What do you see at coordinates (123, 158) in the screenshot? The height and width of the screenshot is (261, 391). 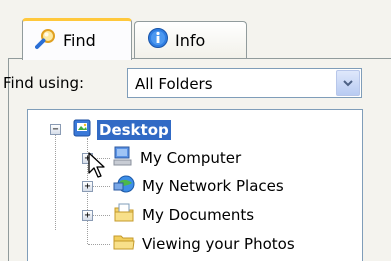 I see `my-computer-icon` at bounding box center [123, 158].